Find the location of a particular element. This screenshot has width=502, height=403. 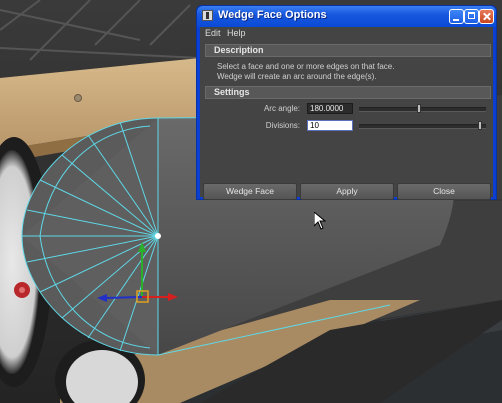

mouse-cursor-icon is located at coordinates (320, 221).